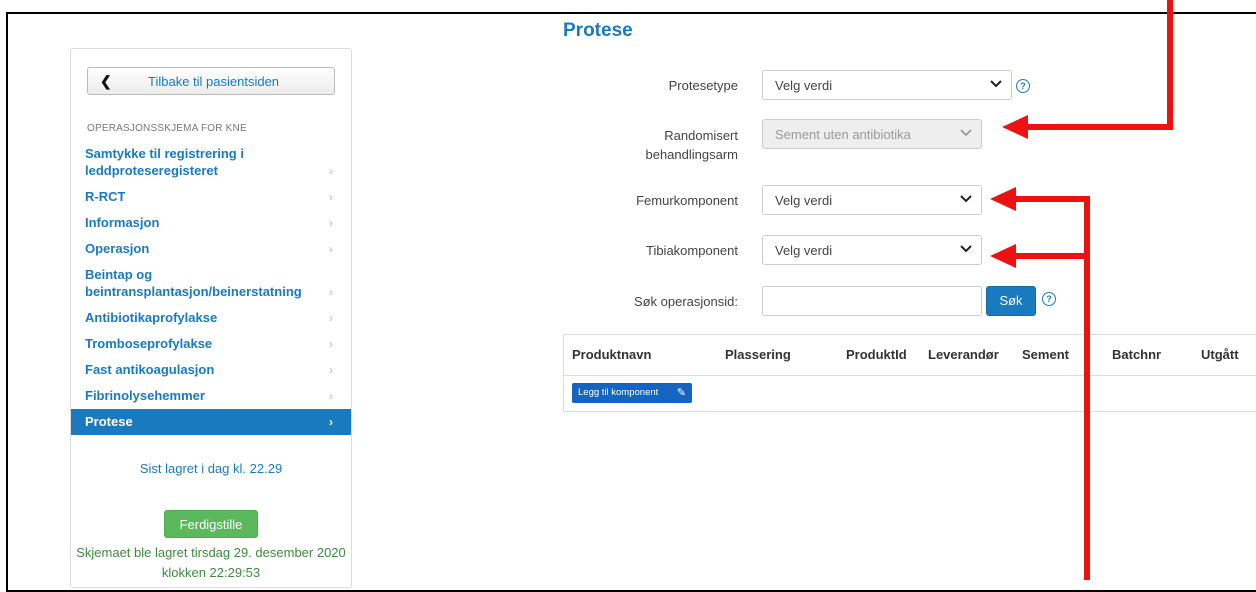  I want to click on column-header: Produktnavn, so click(612, 354).